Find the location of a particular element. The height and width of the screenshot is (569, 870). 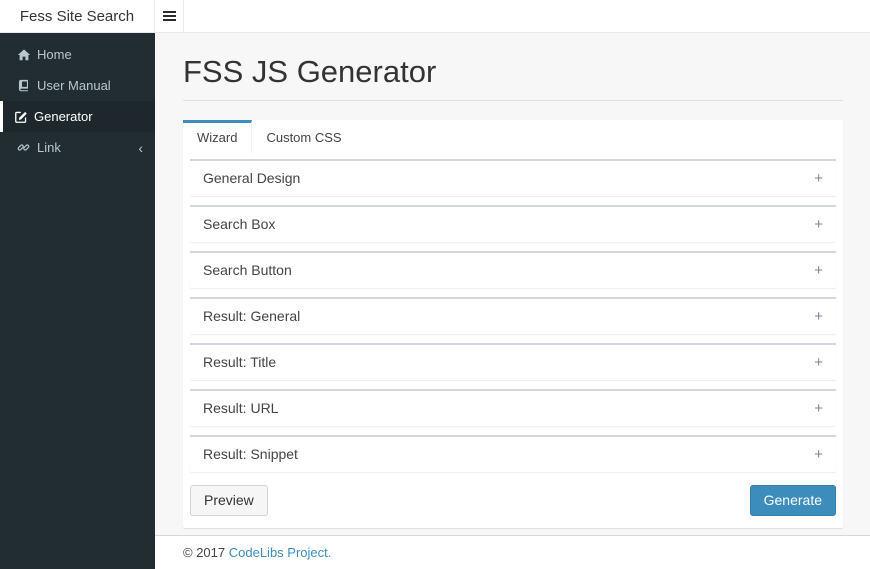

accordion-general-design: General Design + is located at coordinates (513, 177).